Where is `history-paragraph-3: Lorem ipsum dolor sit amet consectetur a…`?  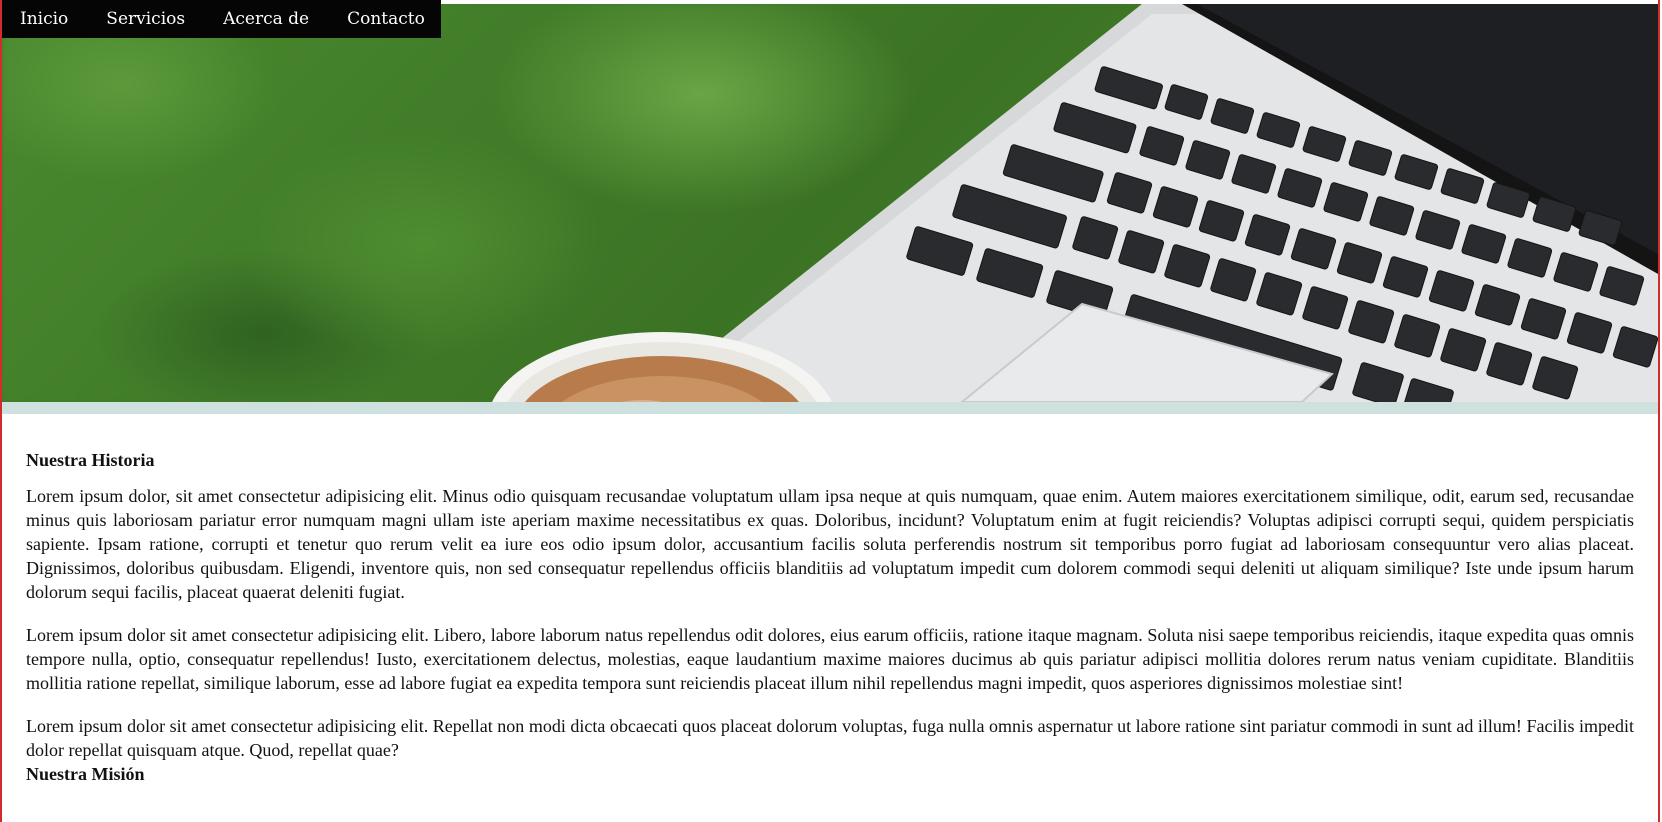 history-paragraph-3: Lorem ipsum dolor sit amet consectetur a… is located at coordinates (830, 738).